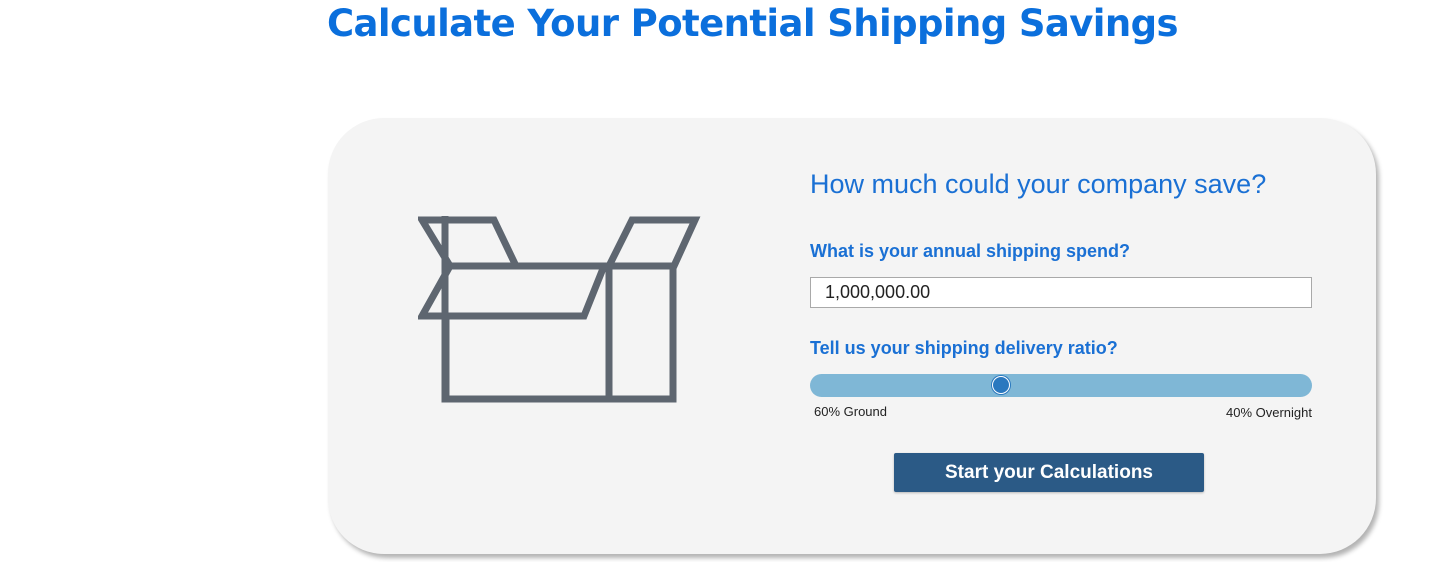 Image resolution: width=1432 pixels, height=562 pixels. What do you see at coordinates (1269, 412) in the screenshot?
I see `overnight-ratio-label: 40% Overnight` at bounding box center [1269, 412].